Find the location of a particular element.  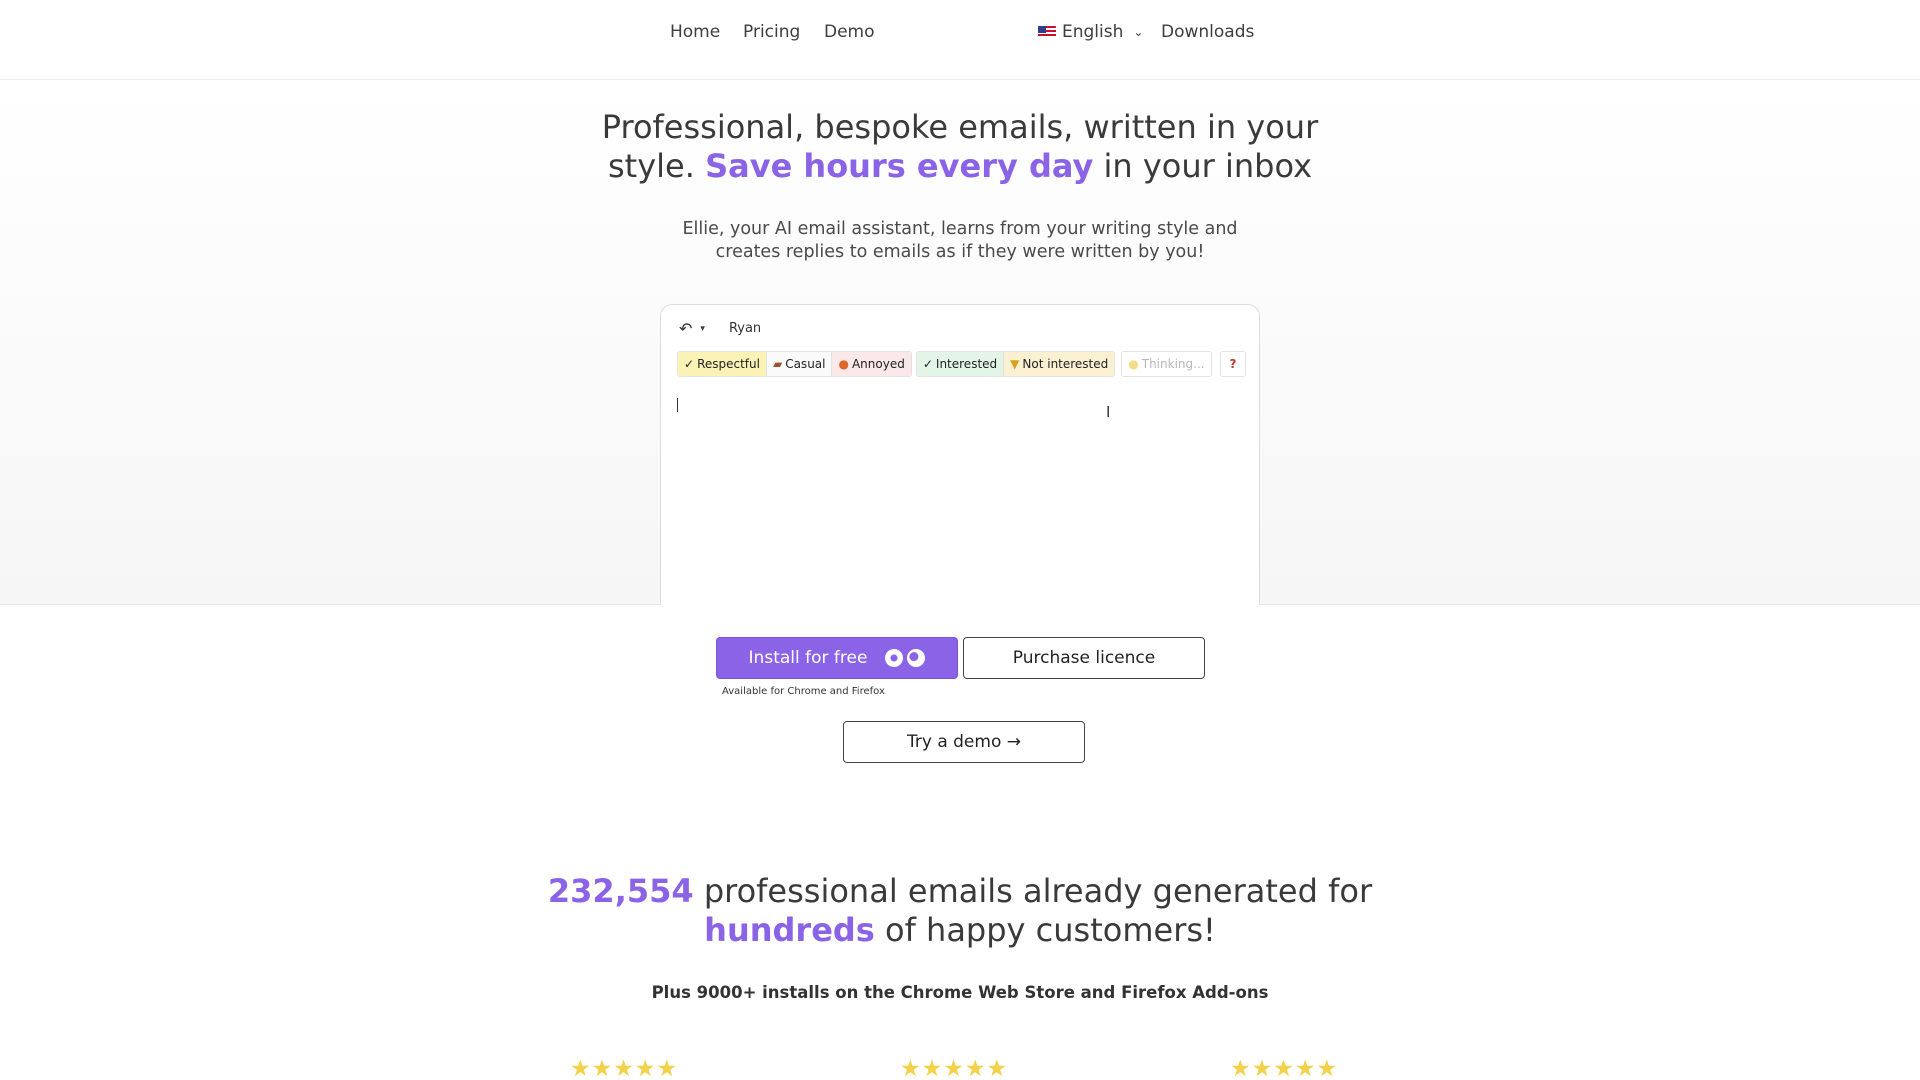

availability-note: Available for Chrome and Firefox is located at coordinates (803, 691).